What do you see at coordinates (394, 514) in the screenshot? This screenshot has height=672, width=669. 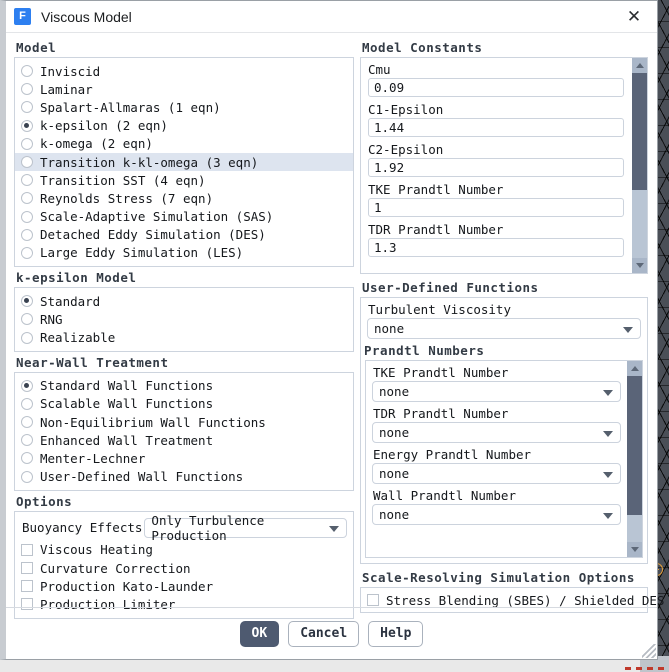 I see `prandtl-value: none` at bounding box center [394, 514].